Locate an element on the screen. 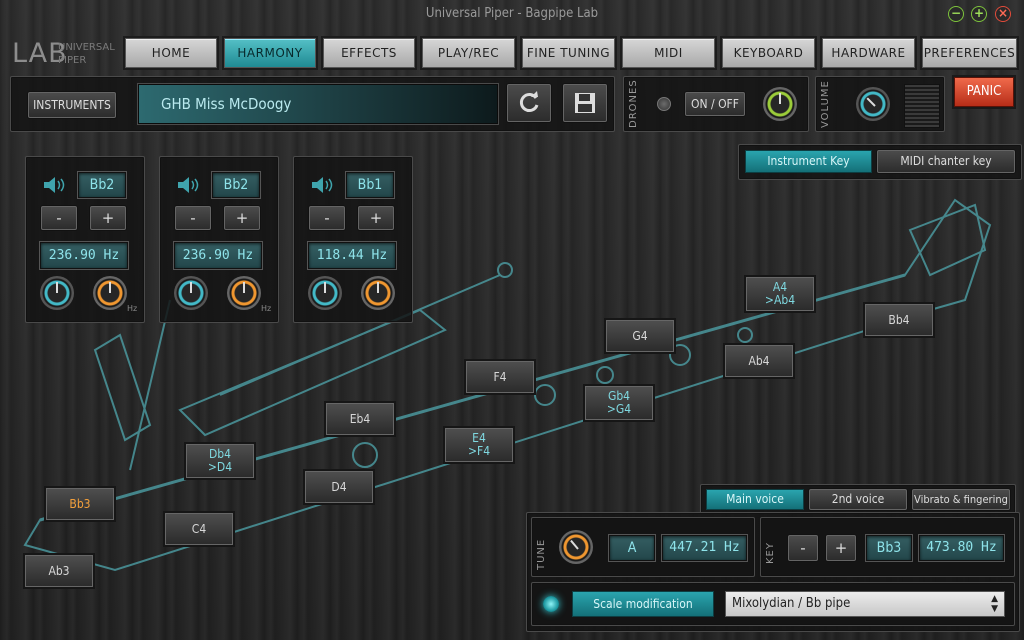 This screenshot has height=640, width=1024. scale-modification-button: Scale modification is located at coordinates (643, 604).